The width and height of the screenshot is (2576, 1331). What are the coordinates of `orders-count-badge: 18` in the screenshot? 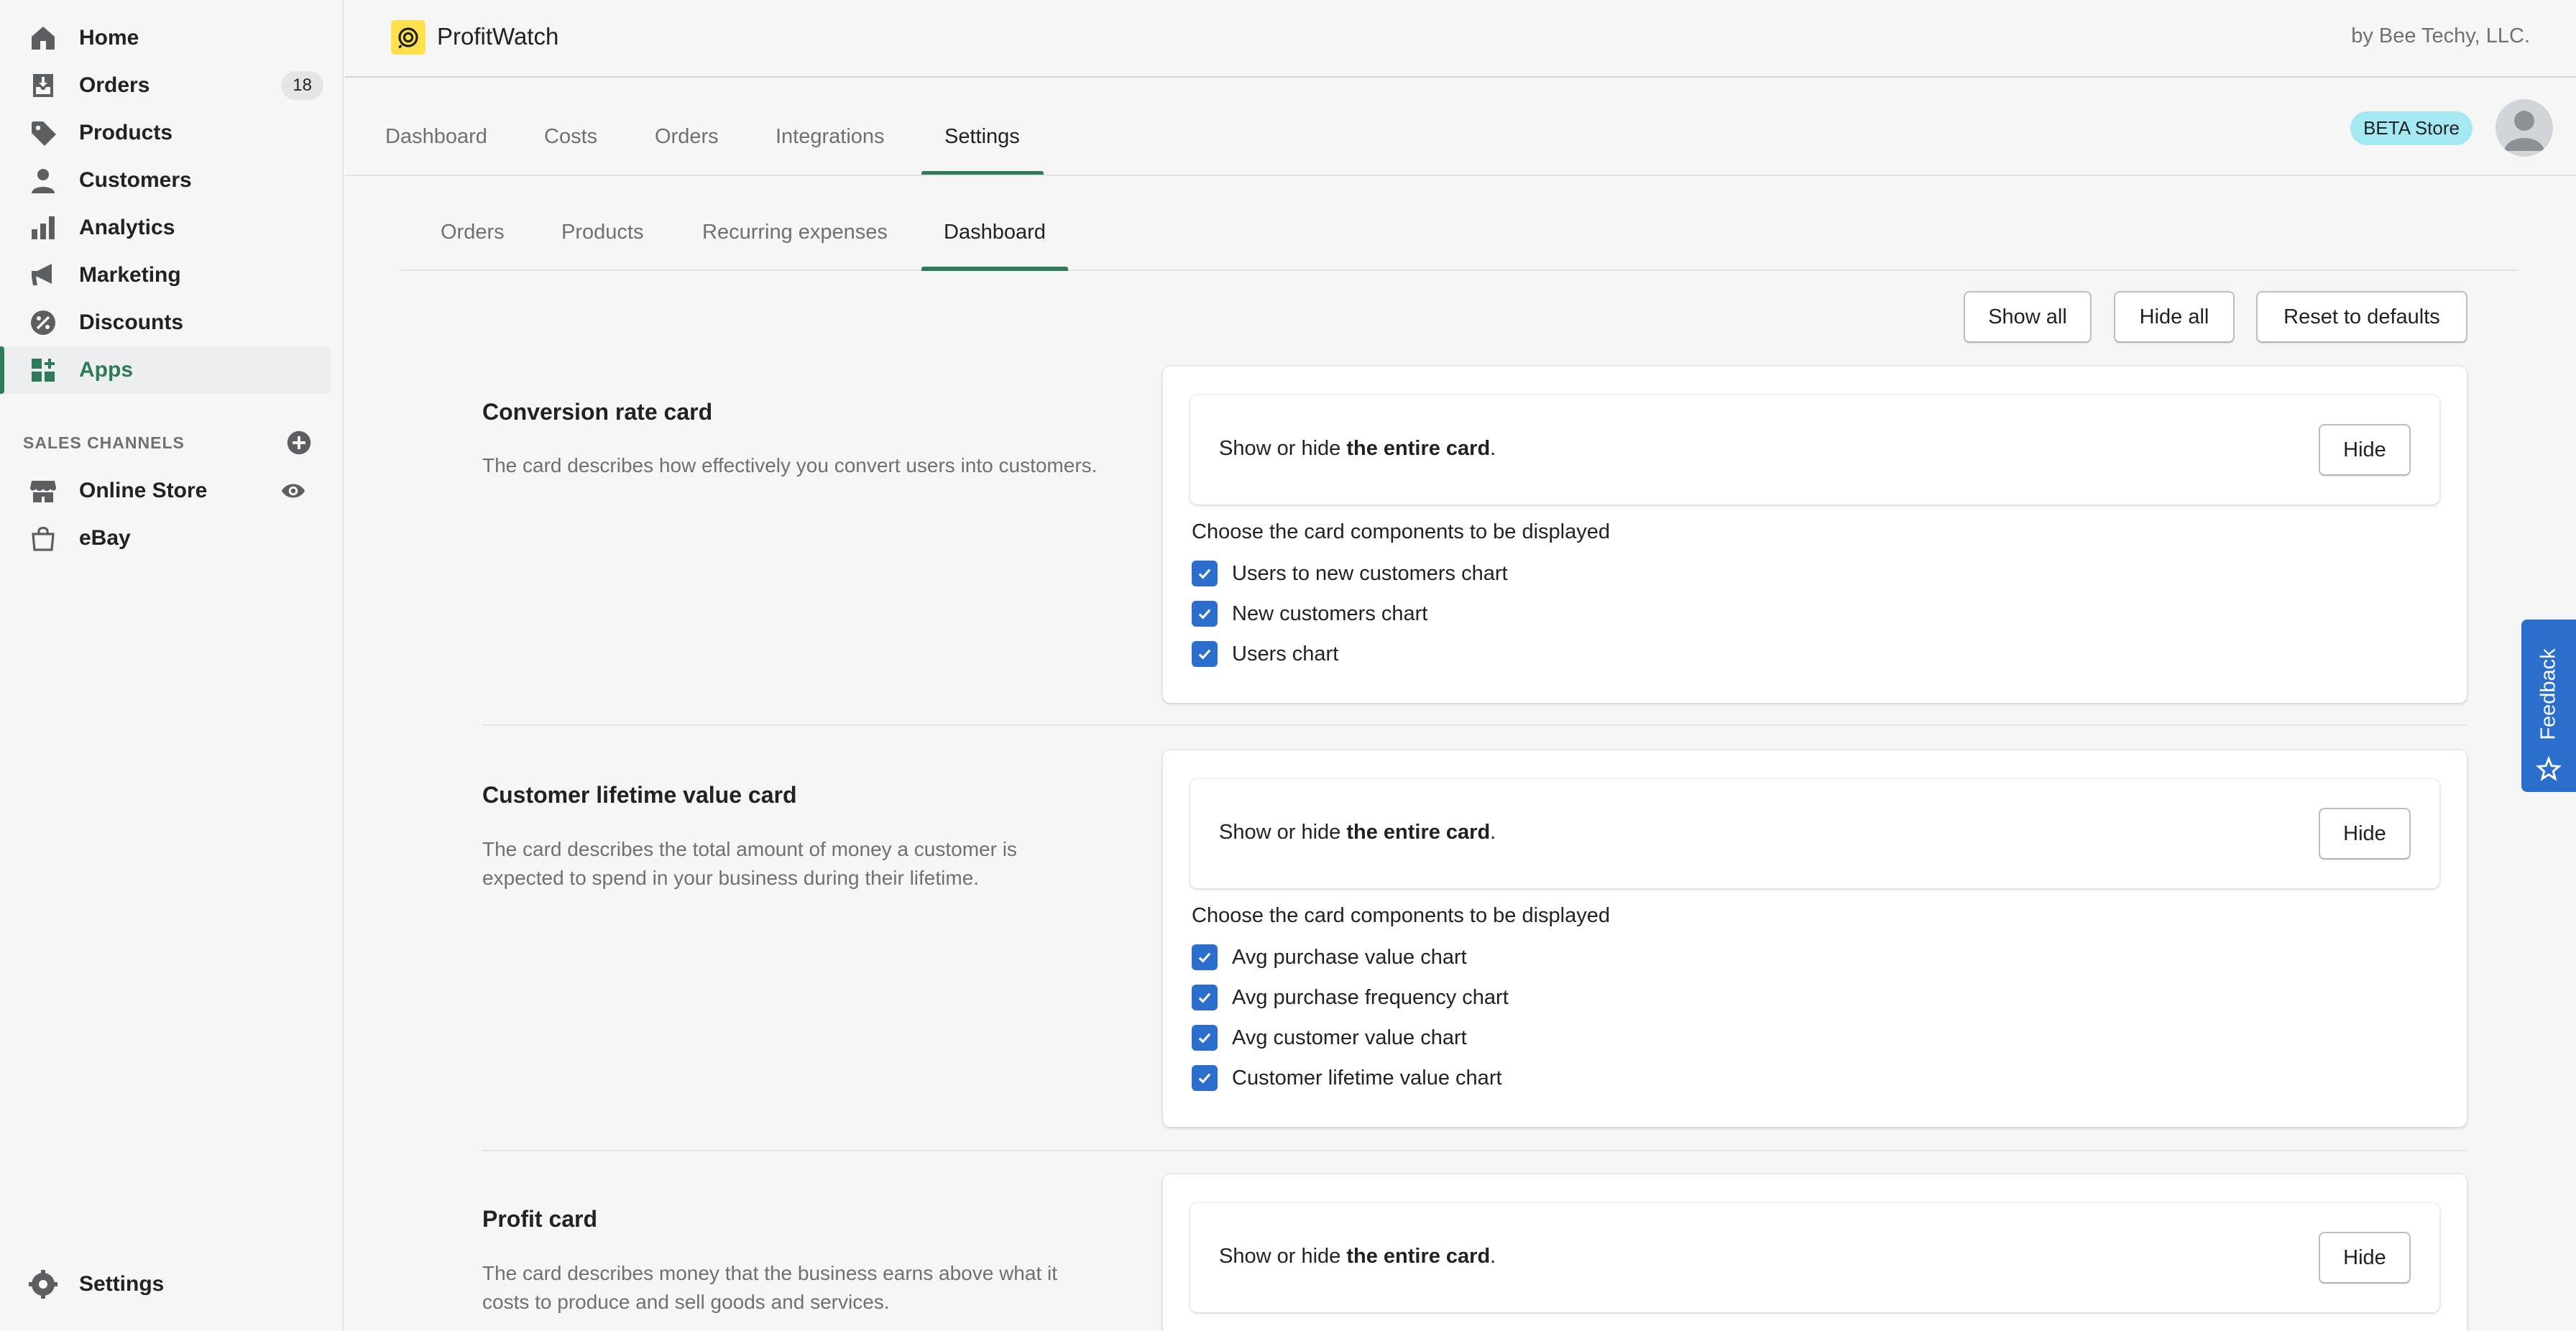 It's located at (302, 85).